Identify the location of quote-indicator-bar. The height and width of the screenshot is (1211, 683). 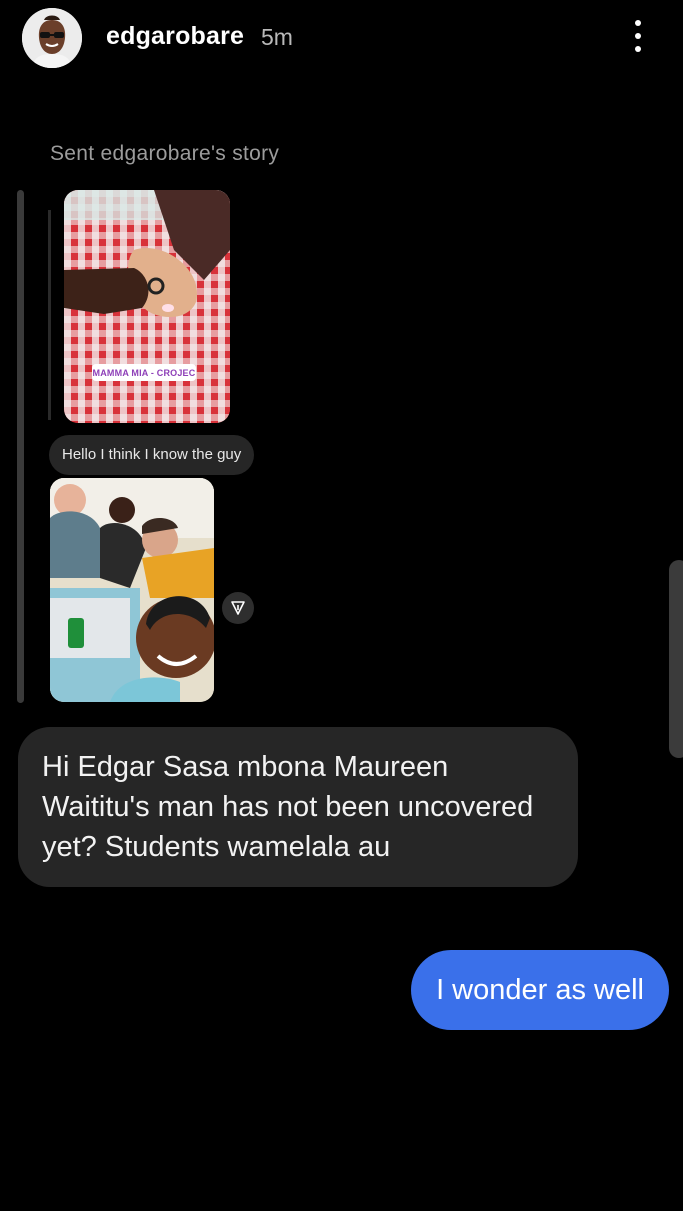
(49, 315).